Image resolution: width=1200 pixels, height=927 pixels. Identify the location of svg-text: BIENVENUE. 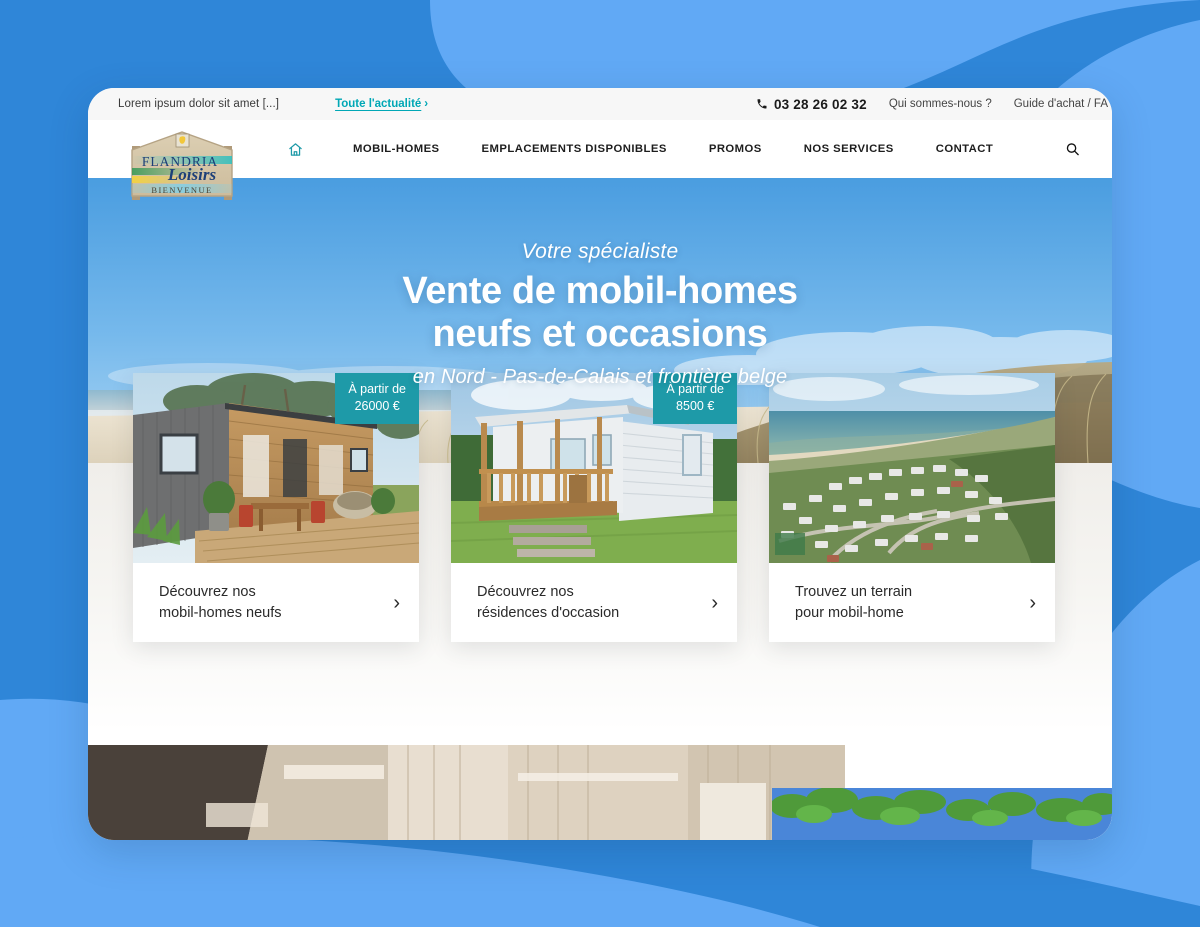
(181, 190).